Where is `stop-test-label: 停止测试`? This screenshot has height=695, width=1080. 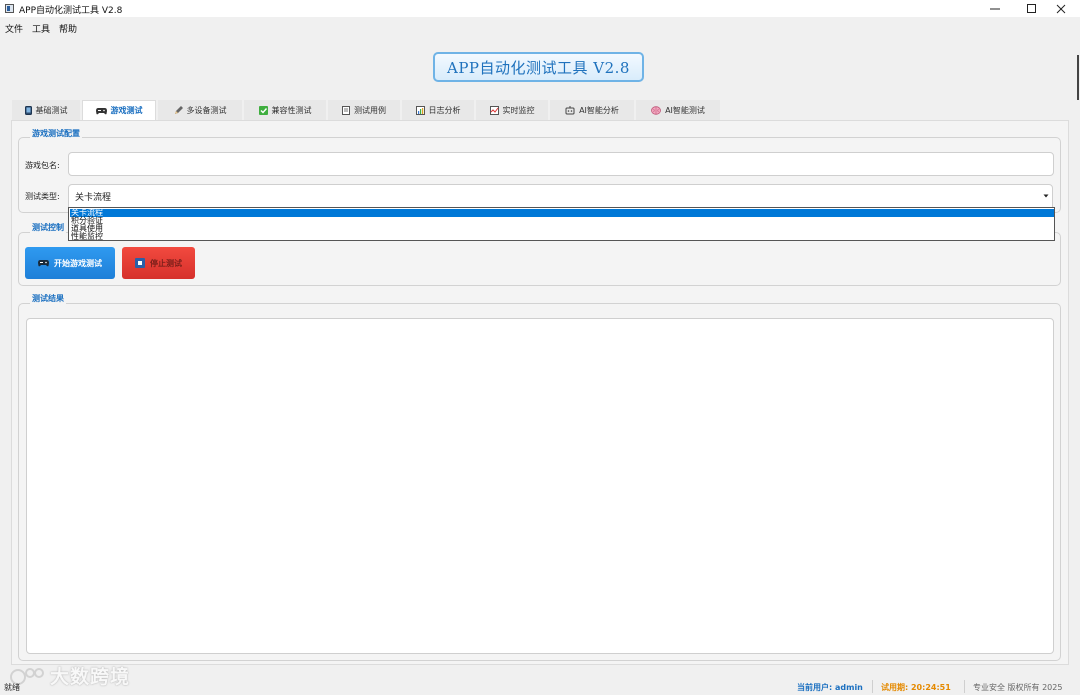
stop-test-label: 停止测试 is located at coordinates (166, 263).